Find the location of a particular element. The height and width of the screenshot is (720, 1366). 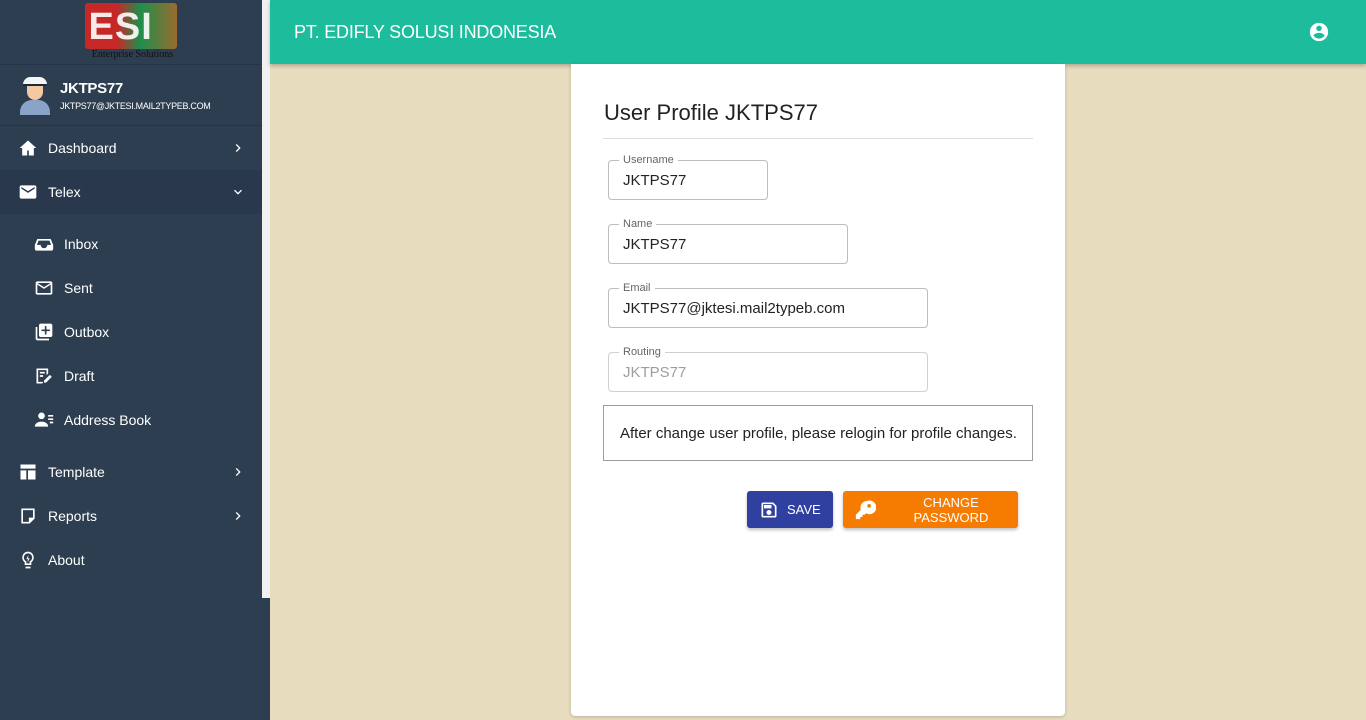

save-button: SAVE is located at coordinates (790, 509).